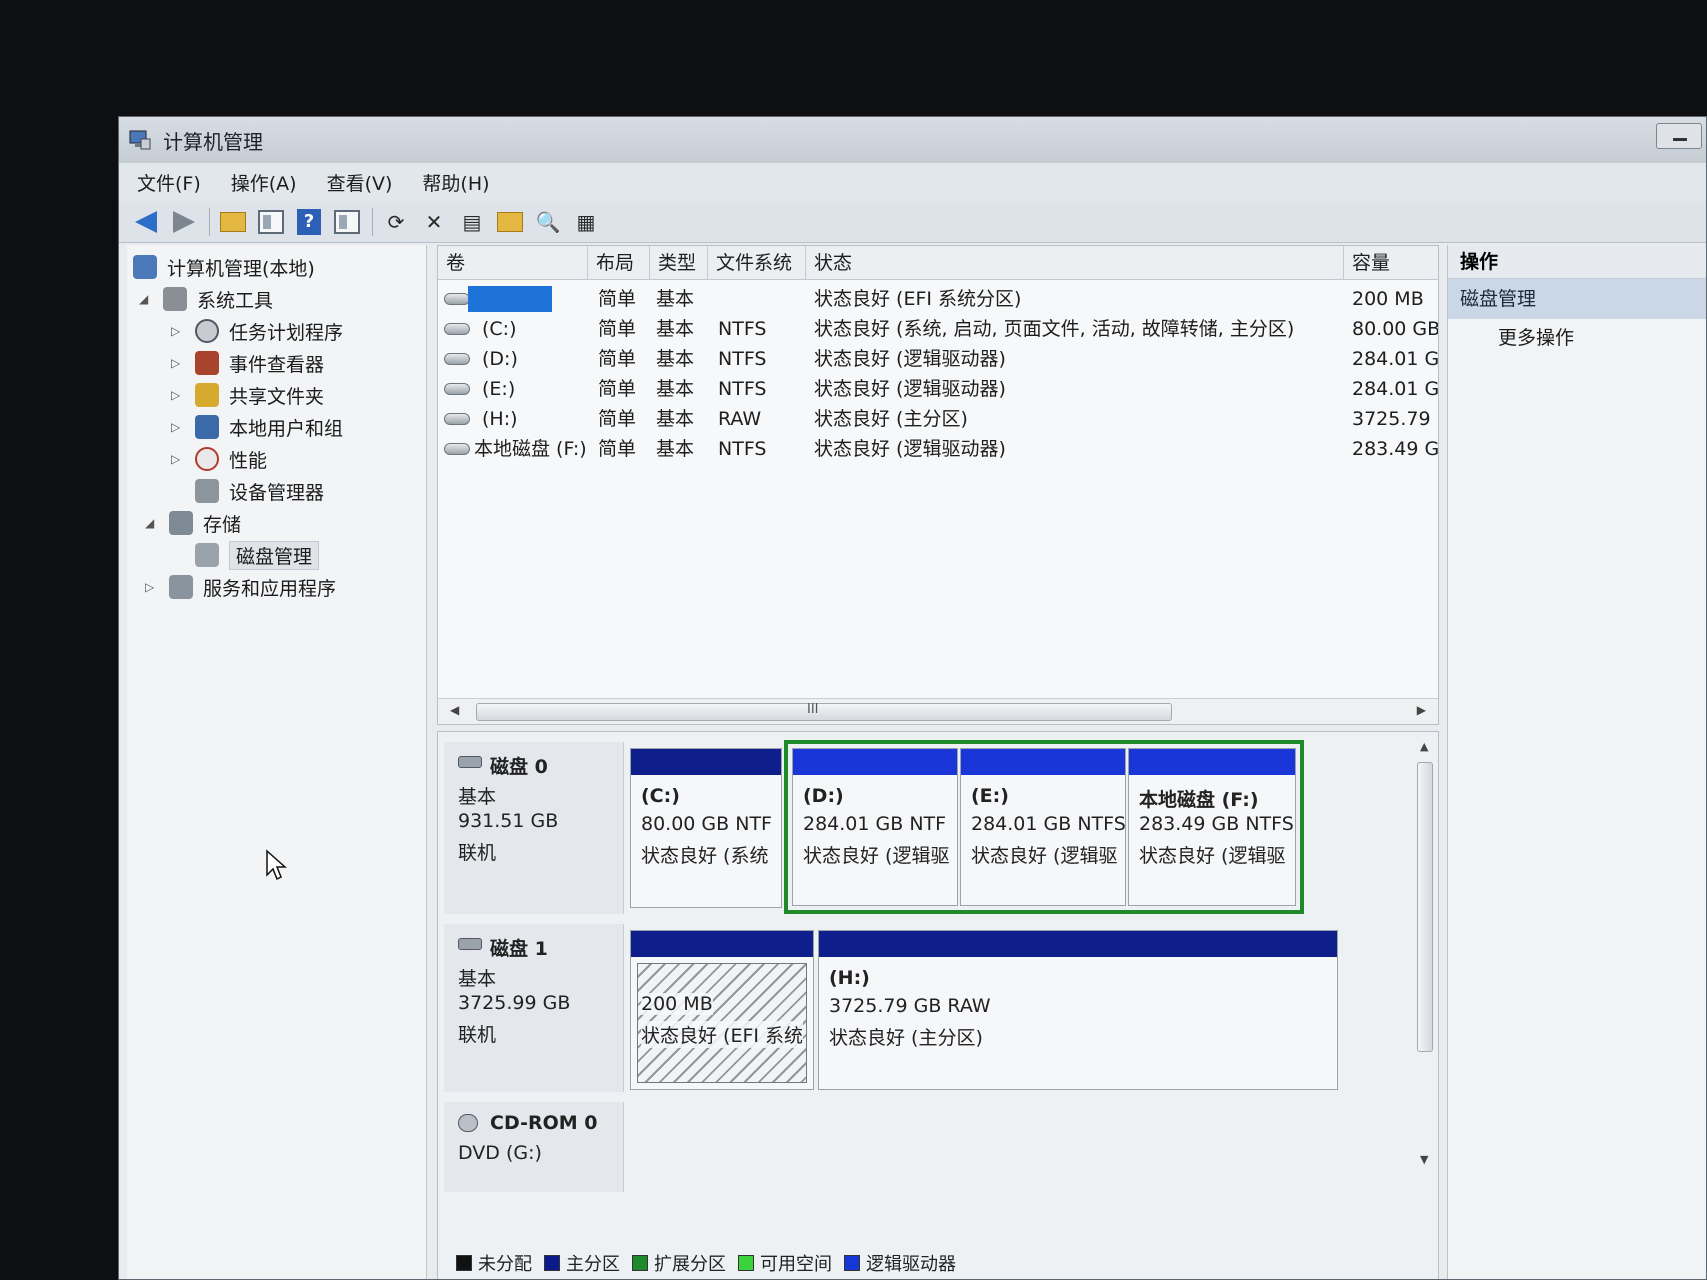 Image resolution: width=1707 pixels, height=1280 pixels. Describe the element at coordinates (264, 182) in the screenshot. I see `menu-action: 操作(A)` at that location.